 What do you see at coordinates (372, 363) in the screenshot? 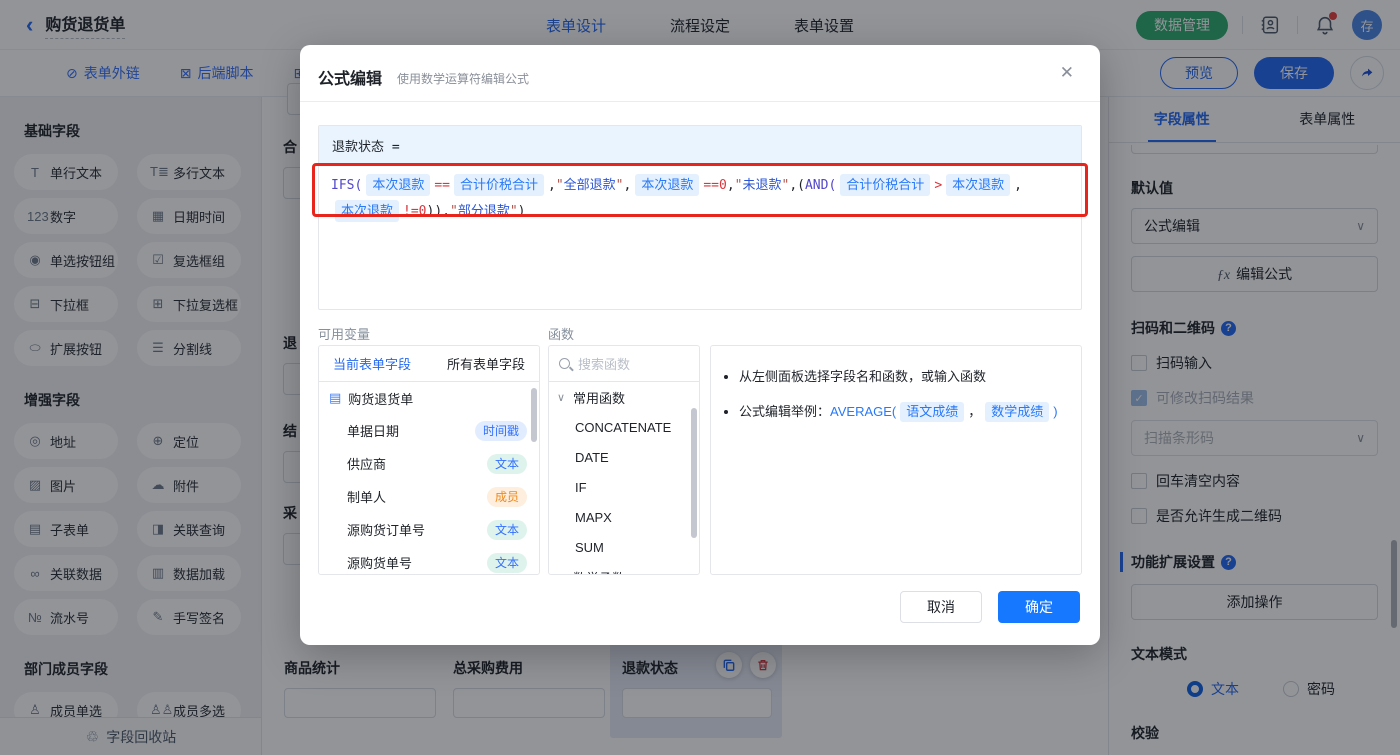
I see `tab-current-form-fields: 当前表单字段` at bounding box center [372, 363].